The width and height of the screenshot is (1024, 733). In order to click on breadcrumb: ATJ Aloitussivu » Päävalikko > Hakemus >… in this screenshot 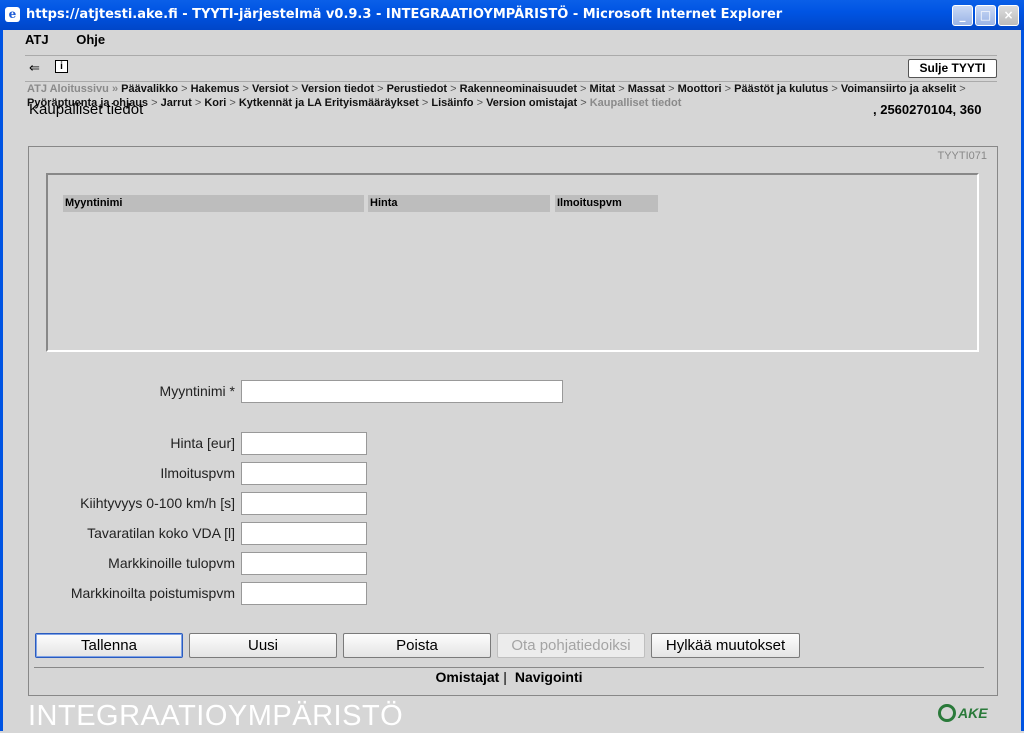, I will do `click(496, 96)`.